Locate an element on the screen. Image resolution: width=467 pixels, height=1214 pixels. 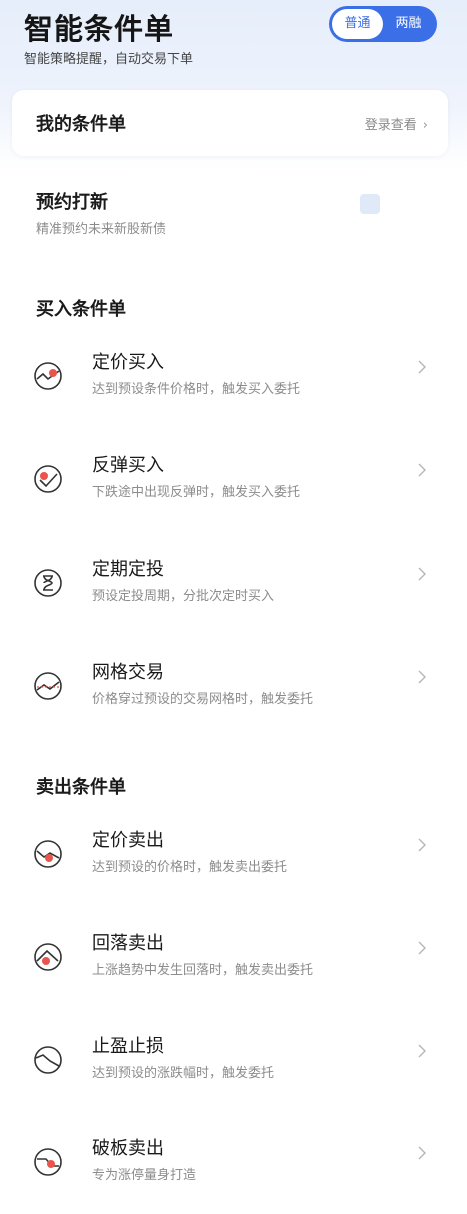
list-item-price-buy: 定价买入 达到预设条件价格时，触发买入委托 is located at coordinates (233, 388).